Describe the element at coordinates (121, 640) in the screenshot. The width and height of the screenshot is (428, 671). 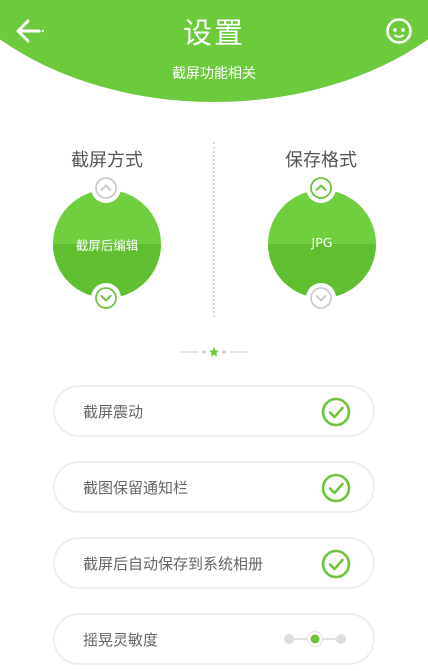
I see `option-label: 摇晃灵敏度` at that location.